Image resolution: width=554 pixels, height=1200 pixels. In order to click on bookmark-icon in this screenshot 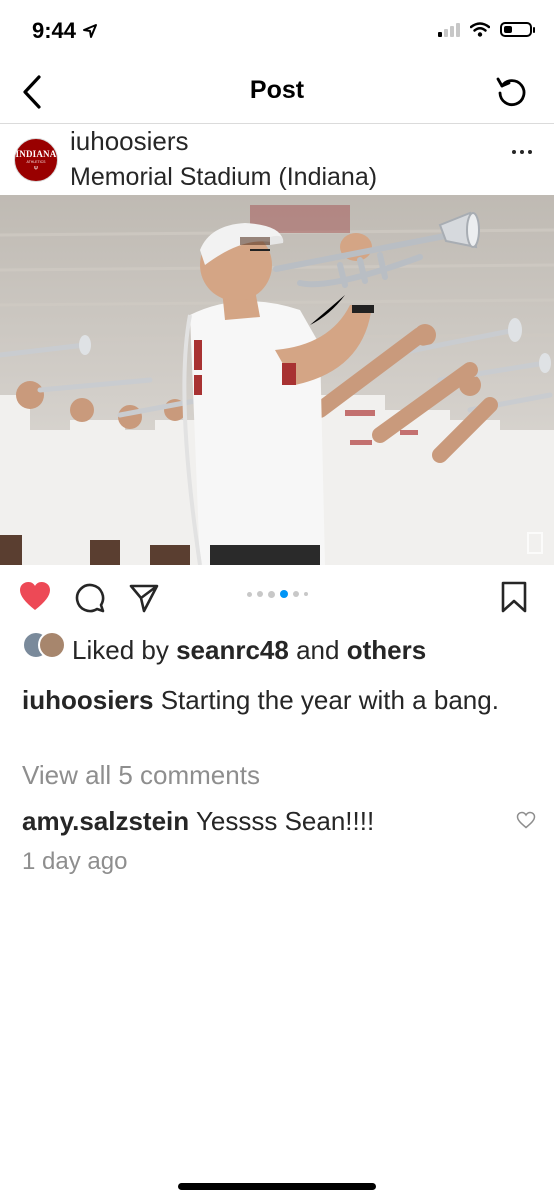, I will do `click(514, 597)`.